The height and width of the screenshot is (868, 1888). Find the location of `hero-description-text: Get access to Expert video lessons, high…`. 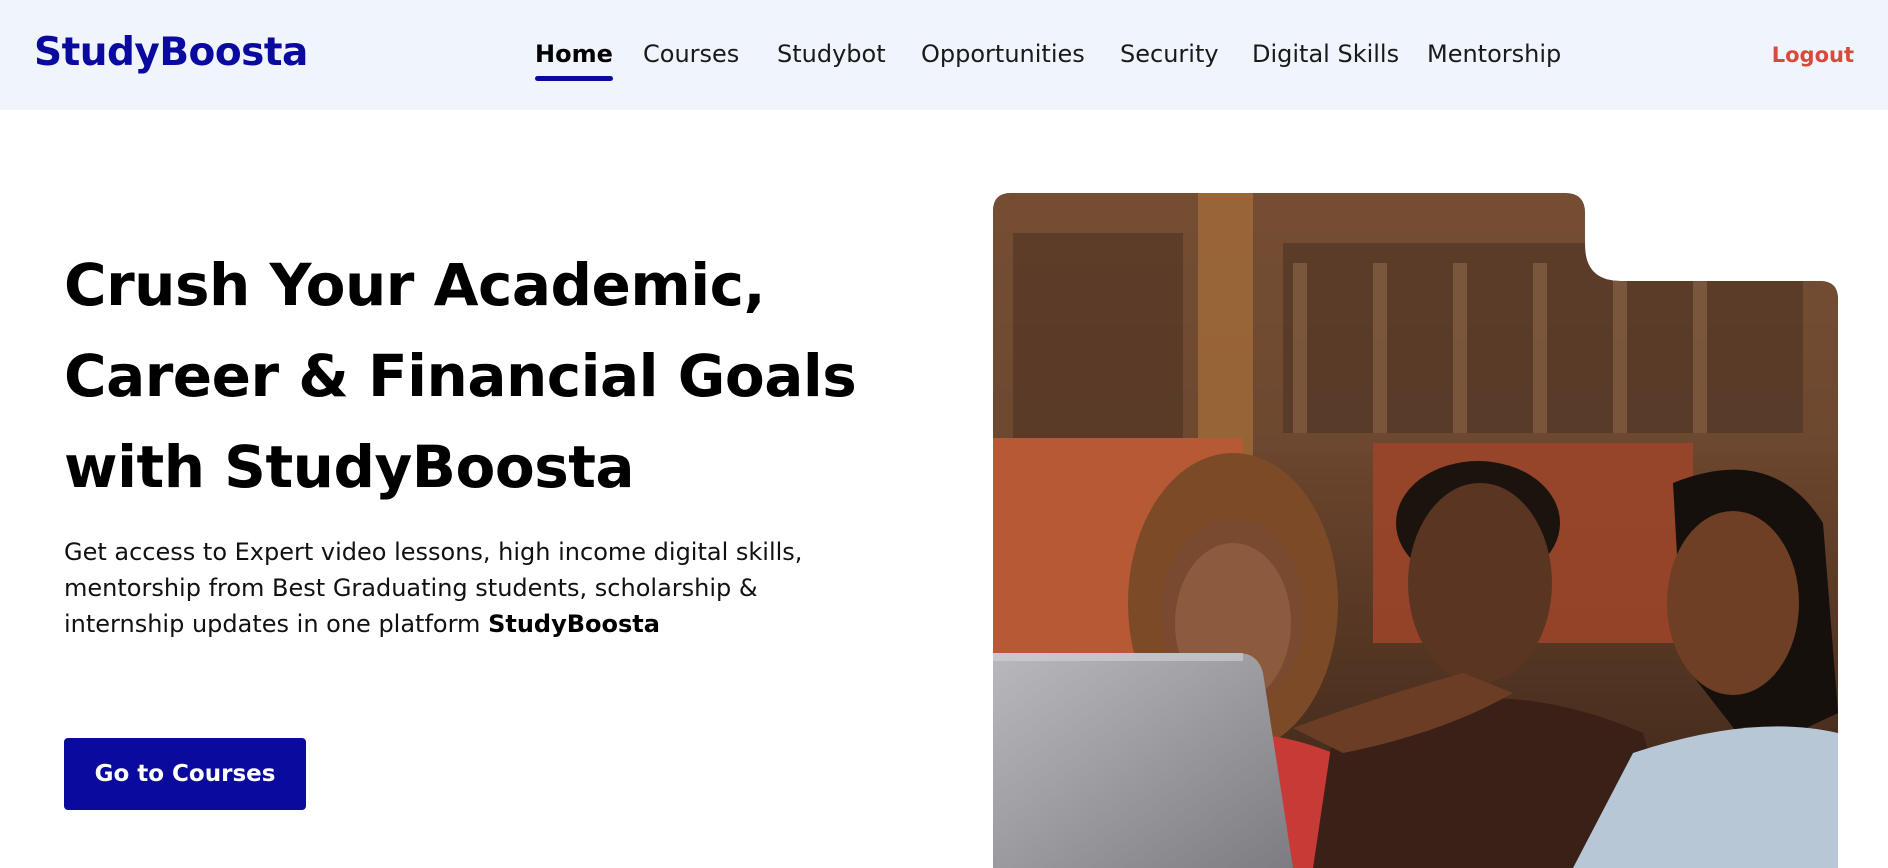

hero-description-text: Get access to Expert video lessons, high… is located at coordinates (433, 588).